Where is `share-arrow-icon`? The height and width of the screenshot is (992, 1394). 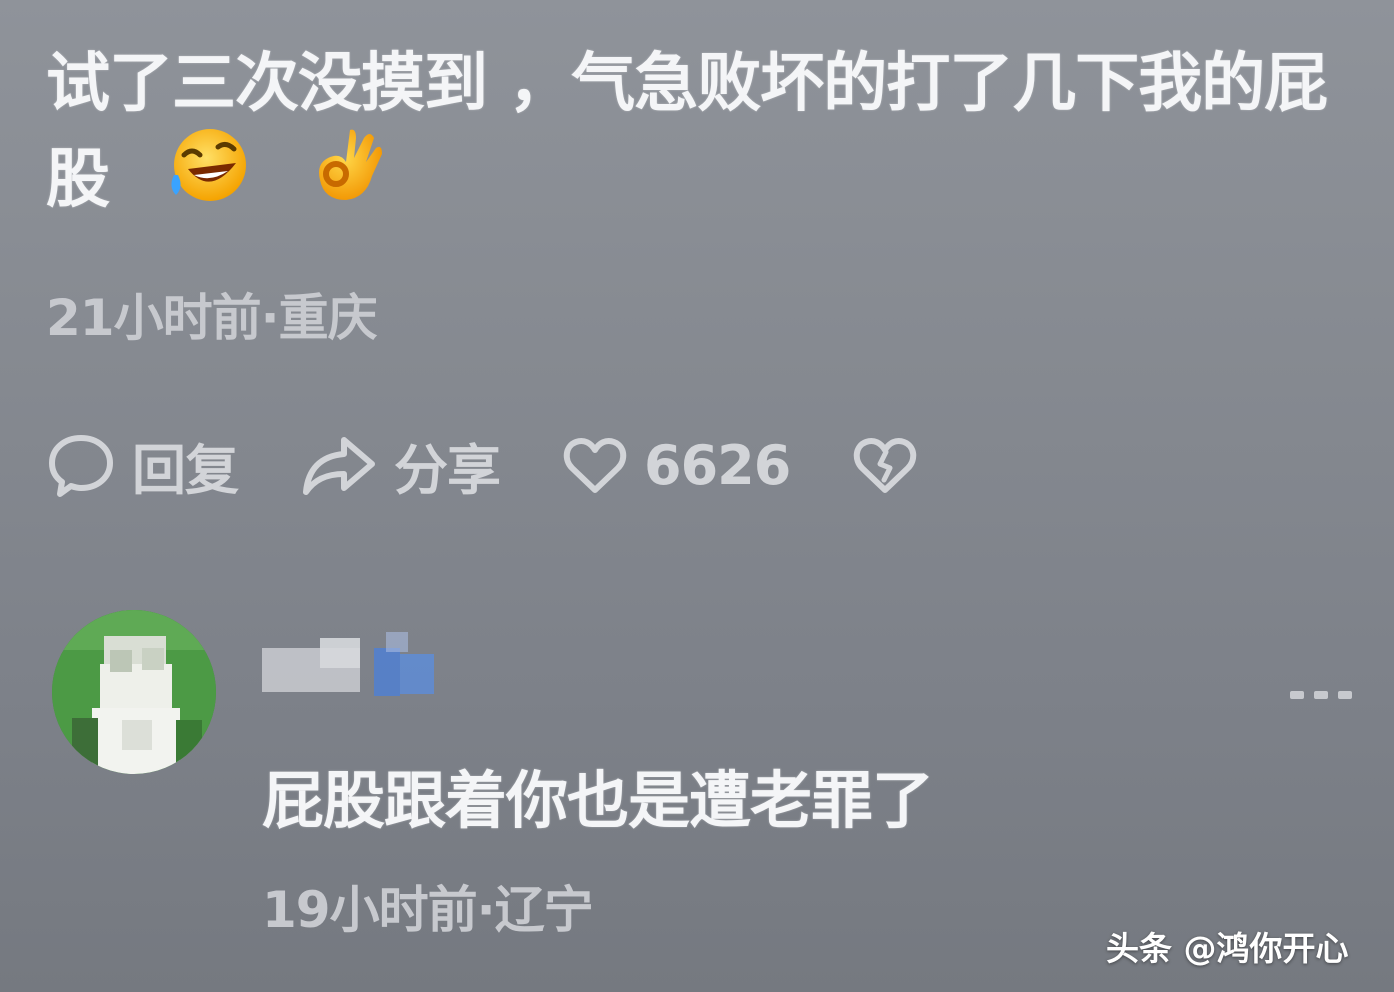 share-arrow-icon is located at coordinates (339, 465).